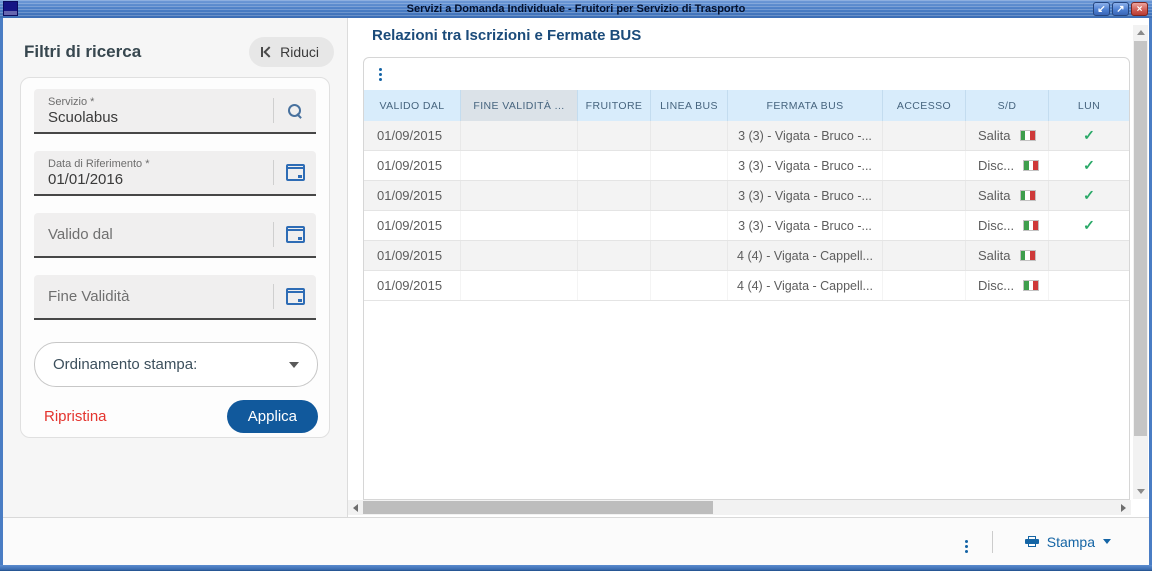  Describe the element at coordinates (355, 507) in the screenshot. I see `scroll-left-button` at that location.